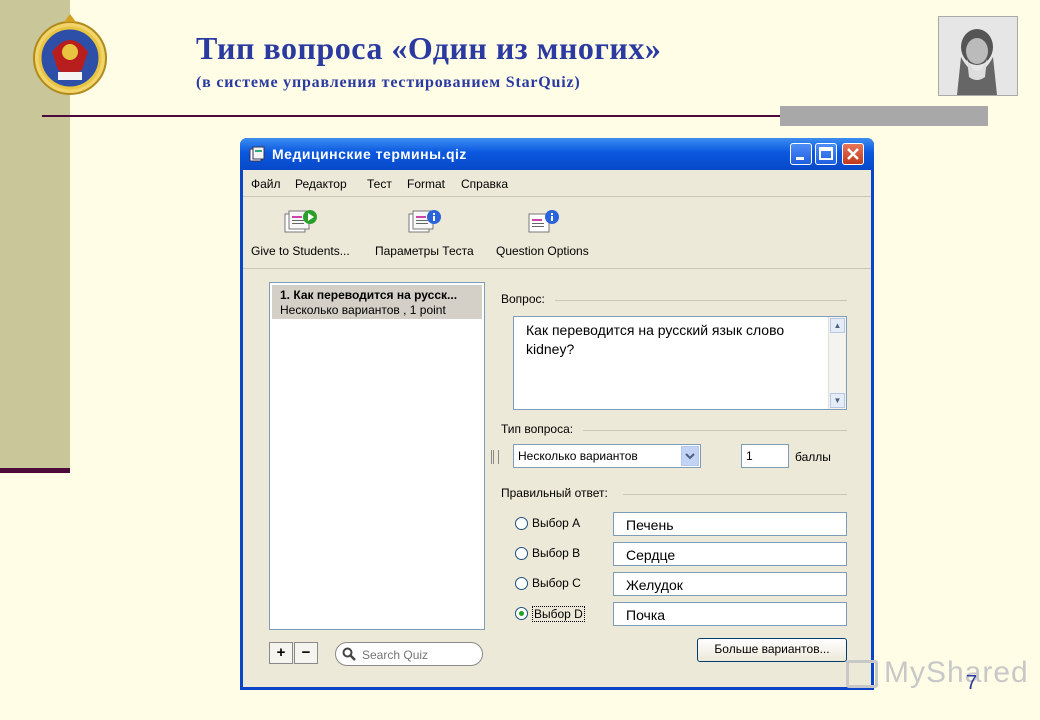 This screenshot has width=1040, height=720. Describe the element at coordinates (426, 184) in the screenshot. I see `menu-format: Format` at that location.